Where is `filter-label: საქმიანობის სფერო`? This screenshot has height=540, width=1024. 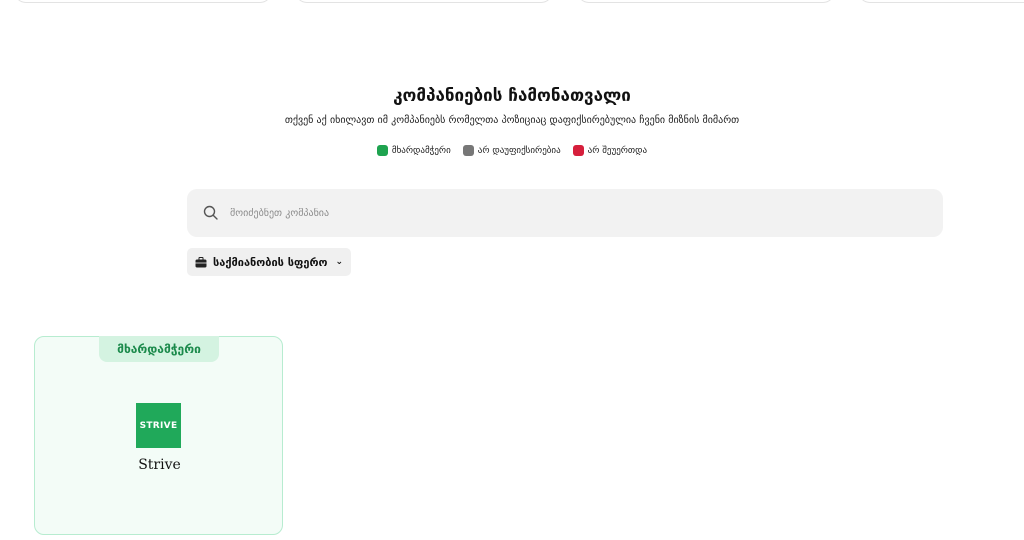
filter-label: საქმიანობის სფერო is located at coordinates (270, 262).